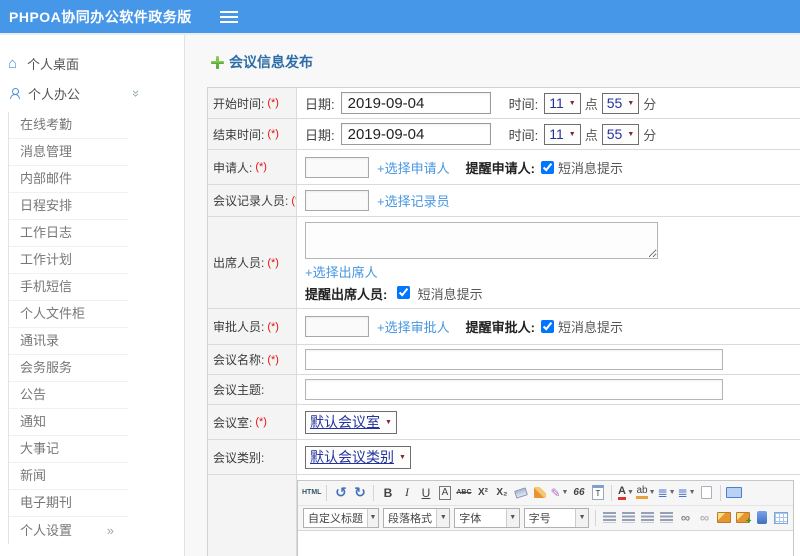  I want to click on sidebar-item-news: 新闻, so click(68, 476).